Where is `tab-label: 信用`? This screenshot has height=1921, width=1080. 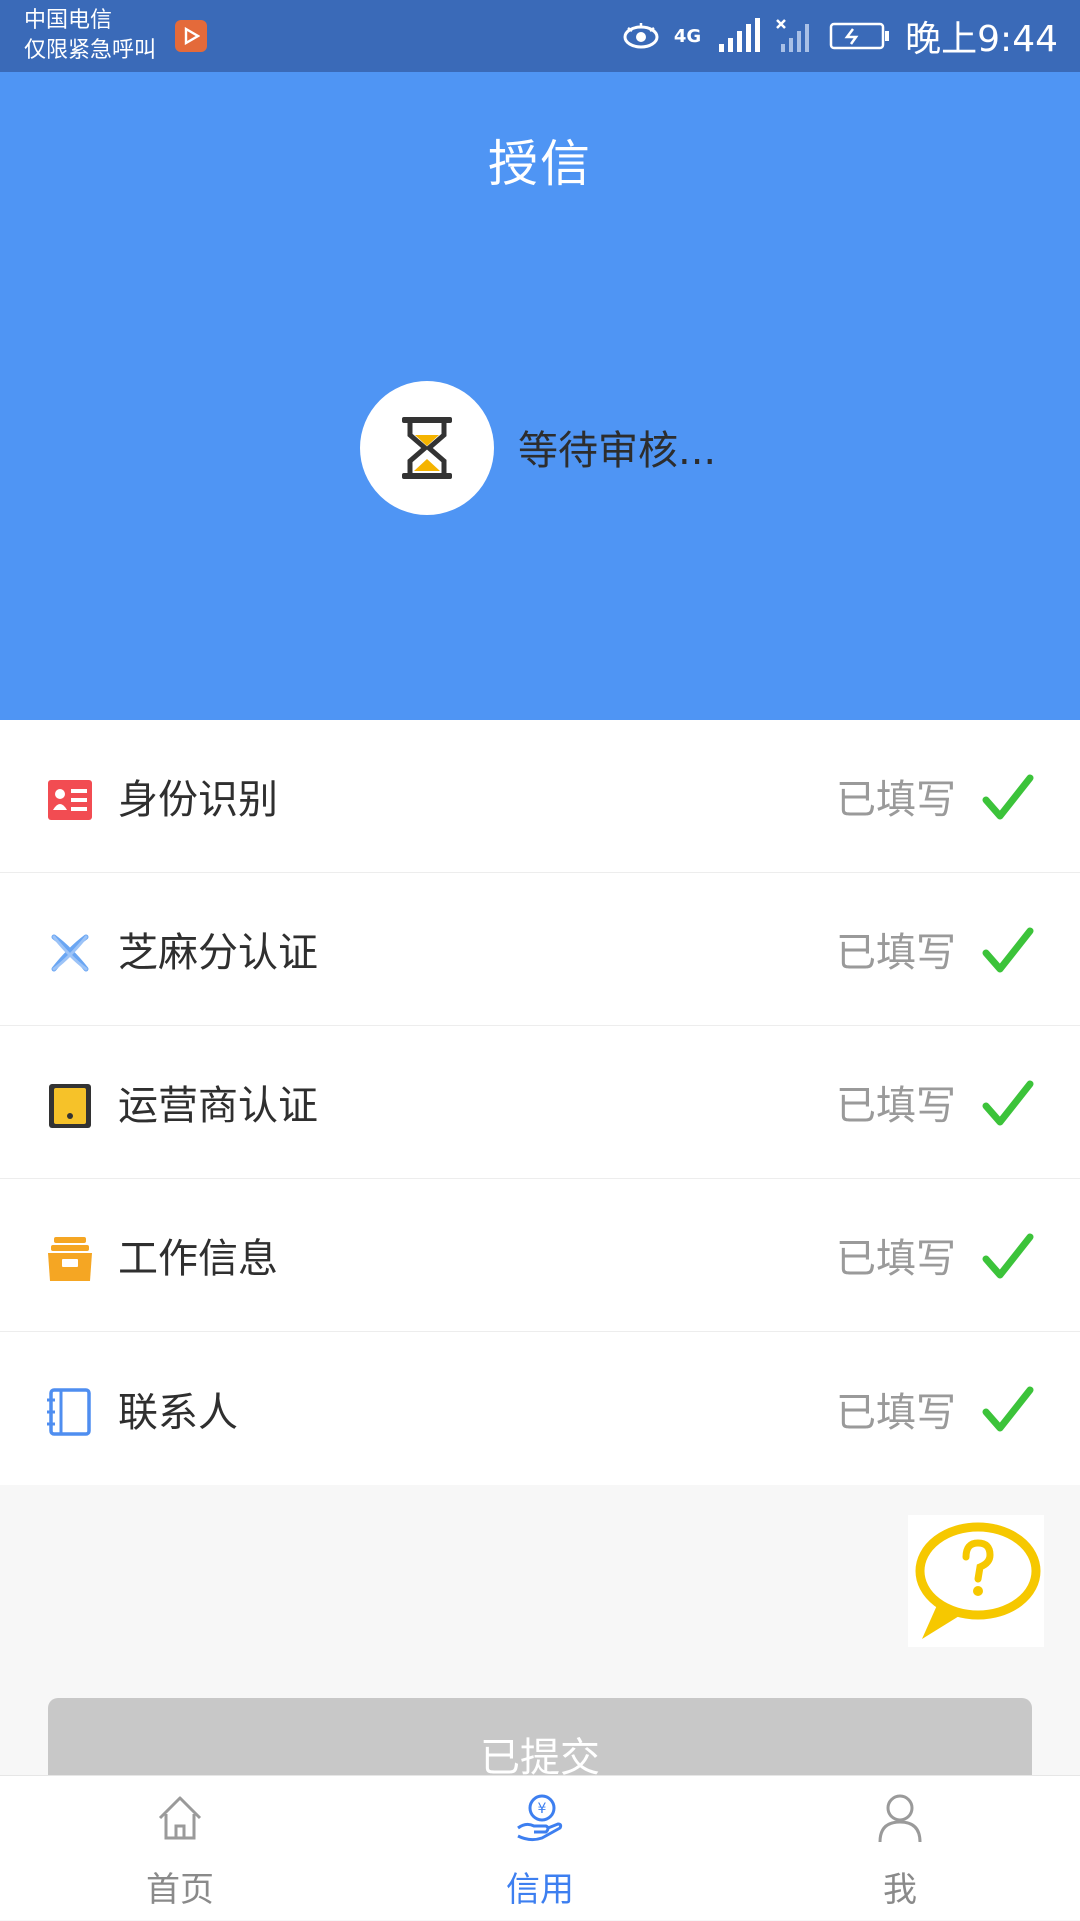
tab-label: 信用 is located at coordinates (540, 1890).